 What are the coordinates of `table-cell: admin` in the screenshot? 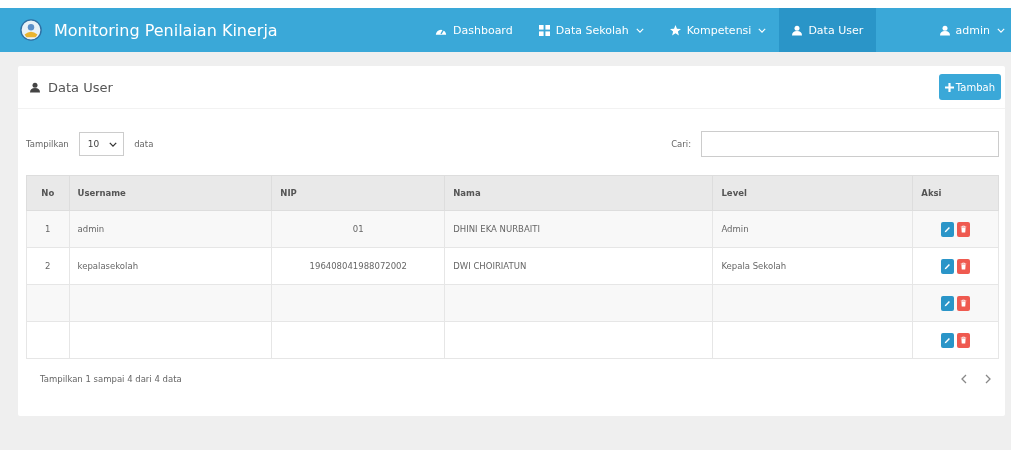 It's located at (91, 229).